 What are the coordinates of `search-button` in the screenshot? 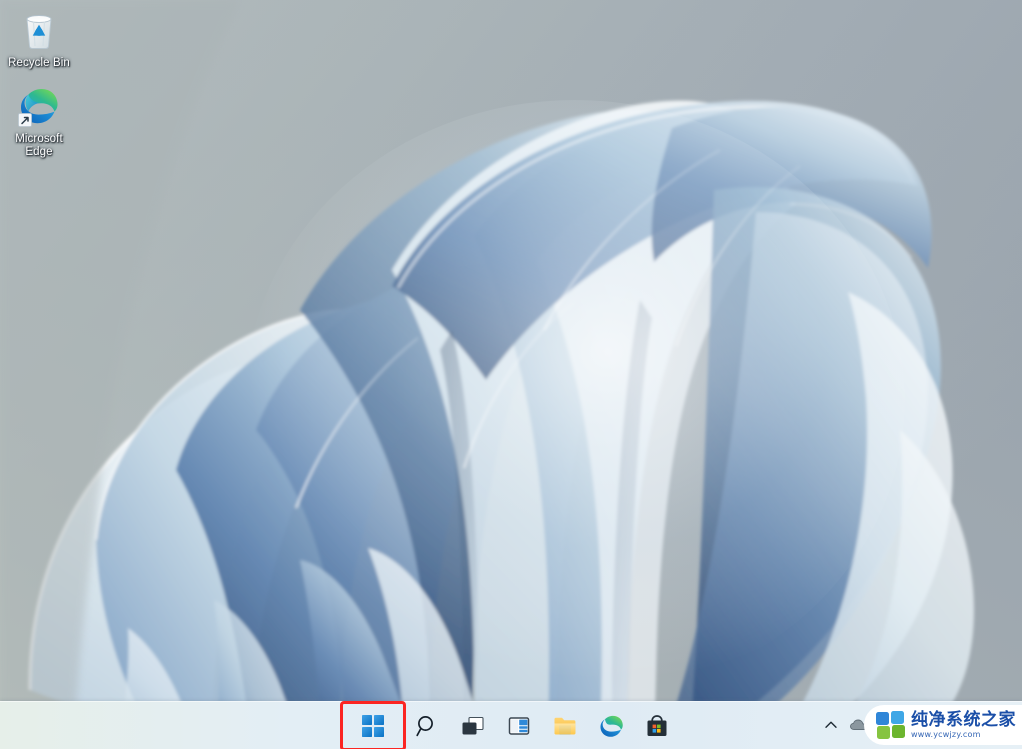 It's located at (427, 726).